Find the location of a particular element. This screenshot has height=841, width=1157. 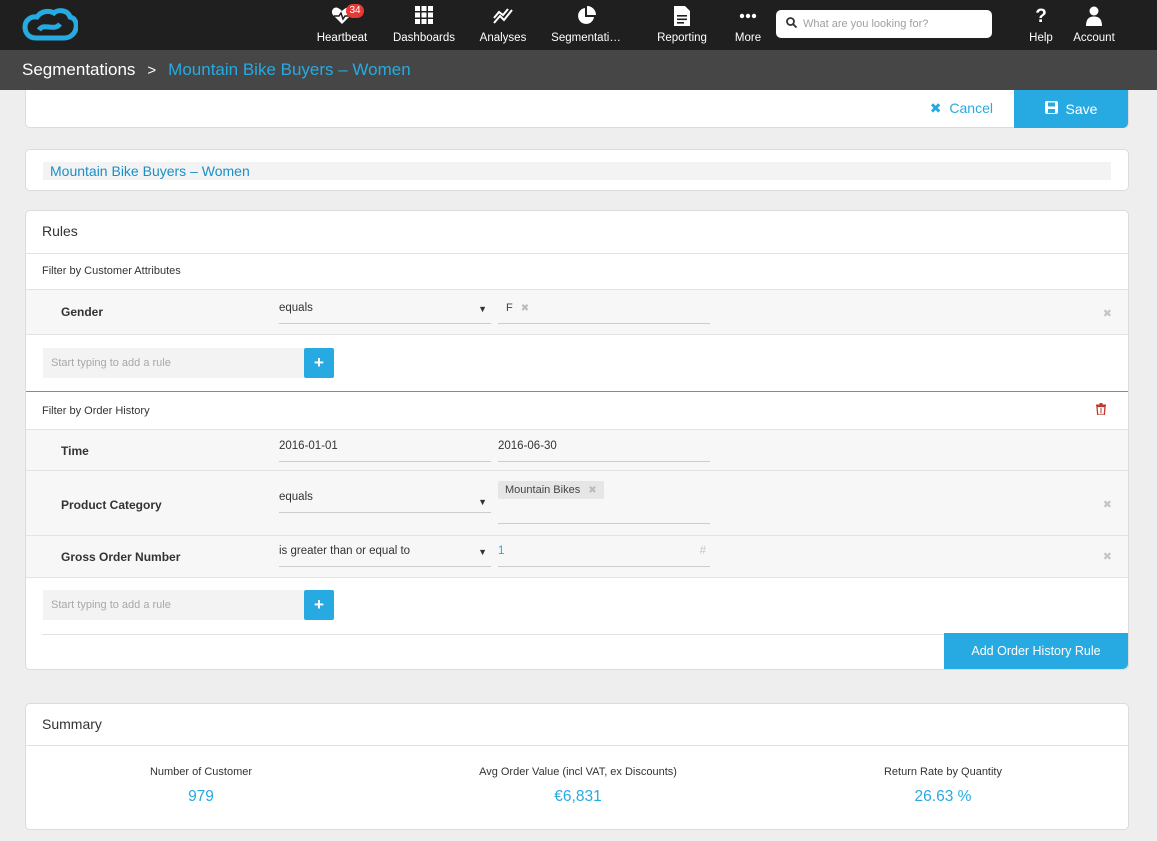

user-icon is located at coordinates (1094, 17).